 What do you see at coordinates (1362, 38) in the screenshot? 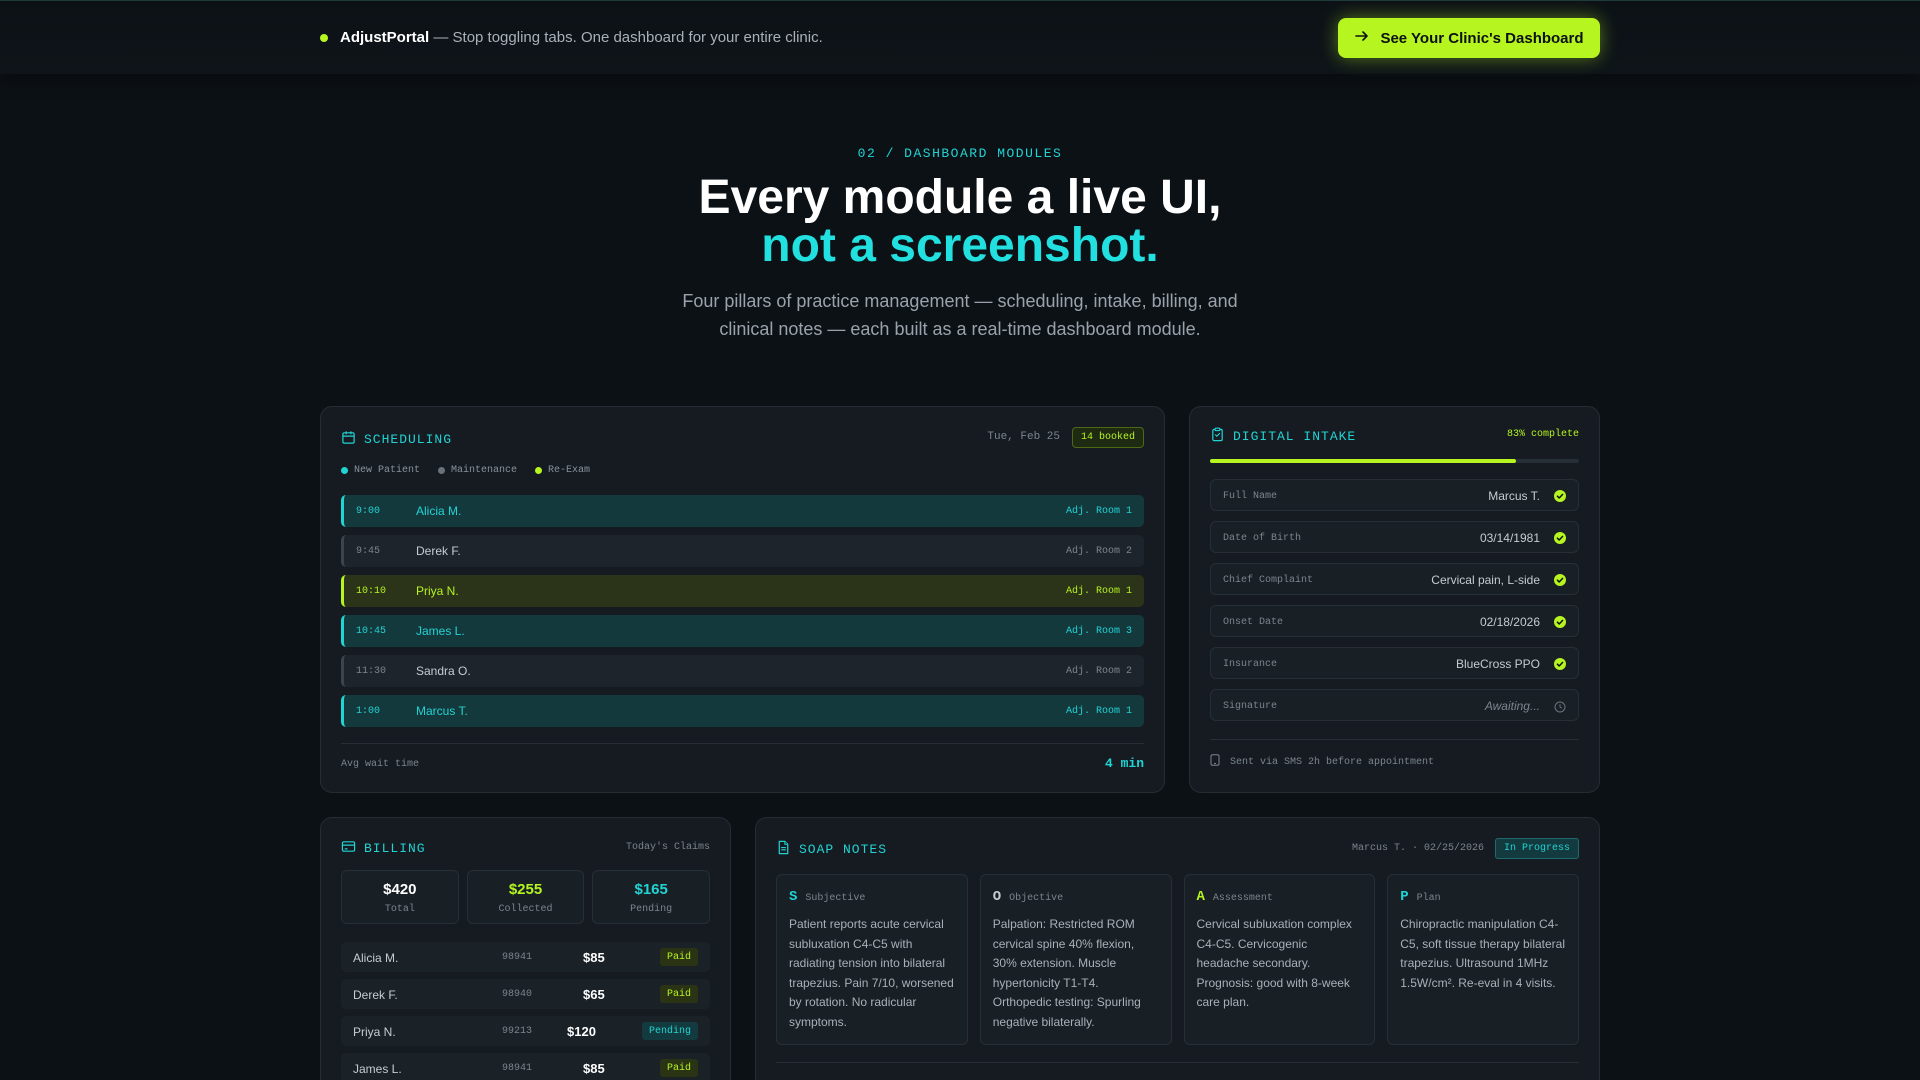
I see `arrow-right-icon` at bounding box center [1362, 38].